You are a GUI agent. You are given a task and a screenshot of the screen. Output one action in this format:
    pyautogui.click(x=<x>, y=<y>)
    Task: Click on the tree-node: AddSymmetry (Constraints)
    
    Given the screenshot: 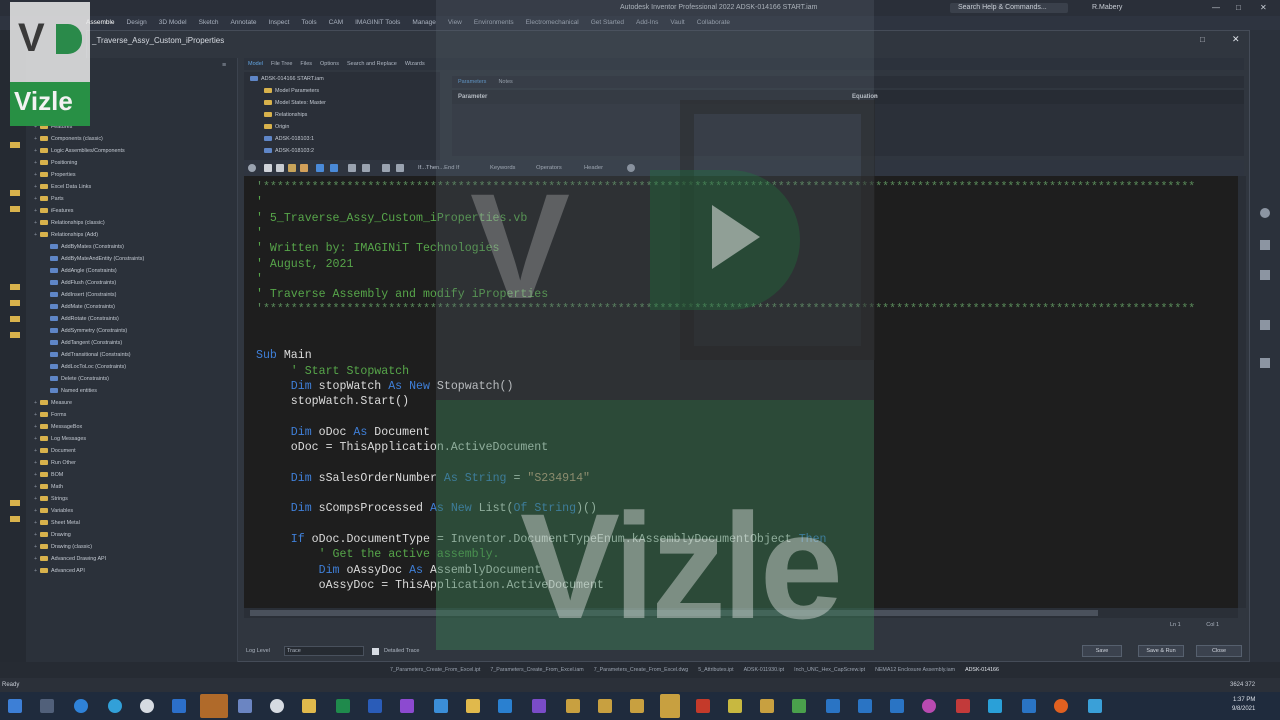 What is the action you would take?
    pyautogui.click(x=88, y=331)
    